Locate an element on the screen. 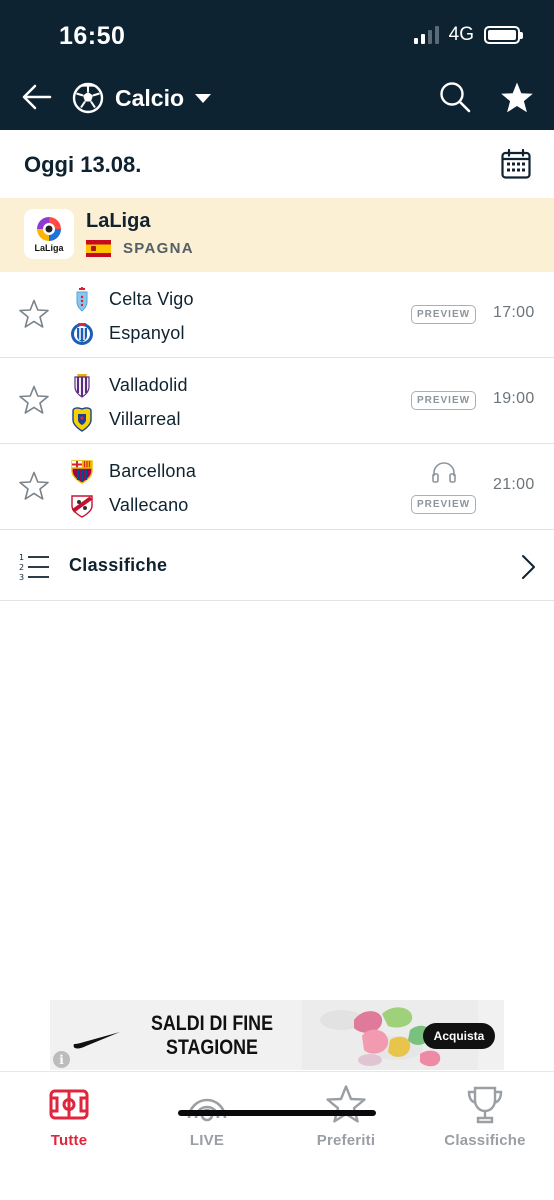 The width and height of the screenshot is (554, 1200). tab-live: LIVE is located at coordinates (207, 1119).